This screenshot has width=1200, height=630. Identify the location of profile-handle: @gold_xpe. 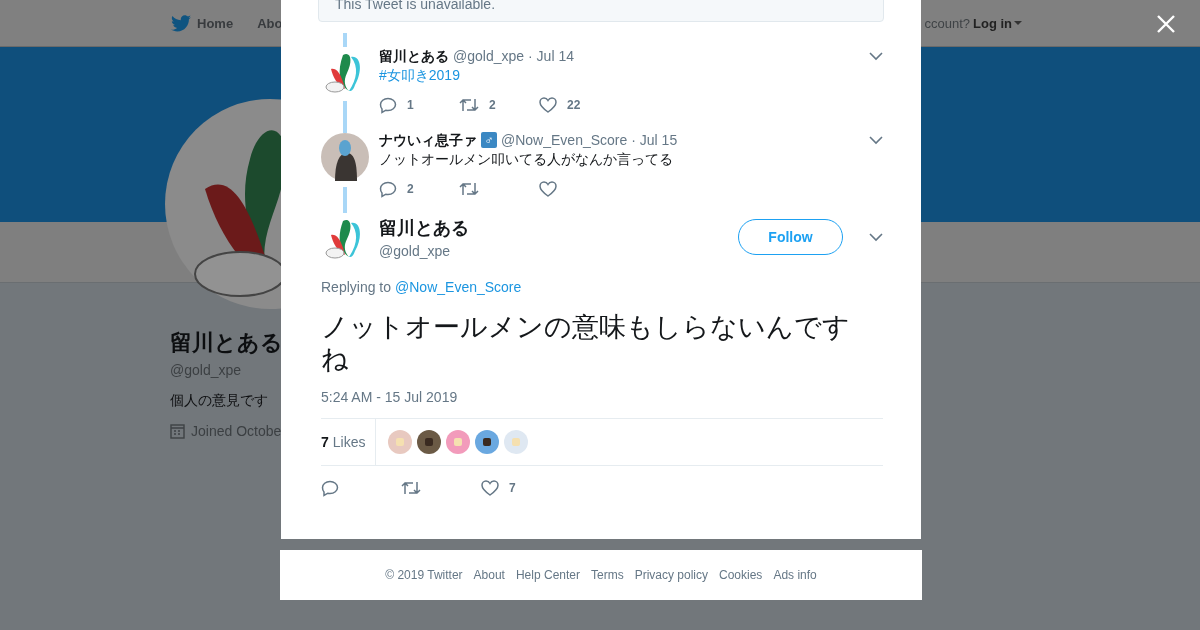
(206, 370).